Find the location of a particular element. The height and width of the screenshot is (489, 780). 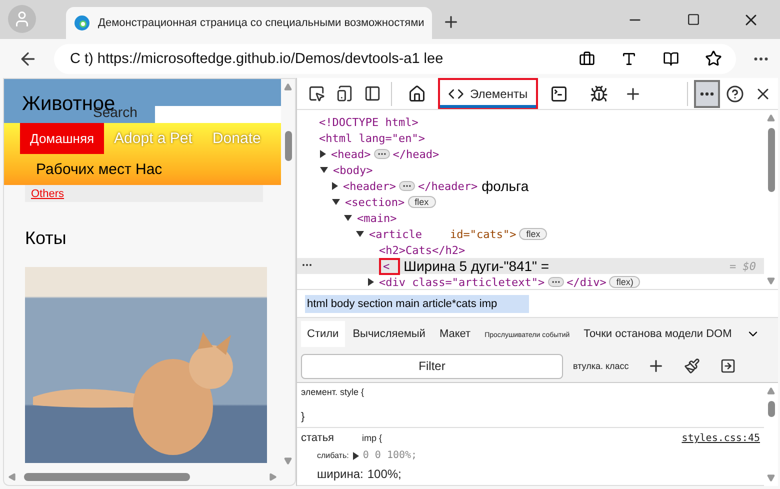

dom-tree-row: <head> </head> is located at coordinates (530, 154).